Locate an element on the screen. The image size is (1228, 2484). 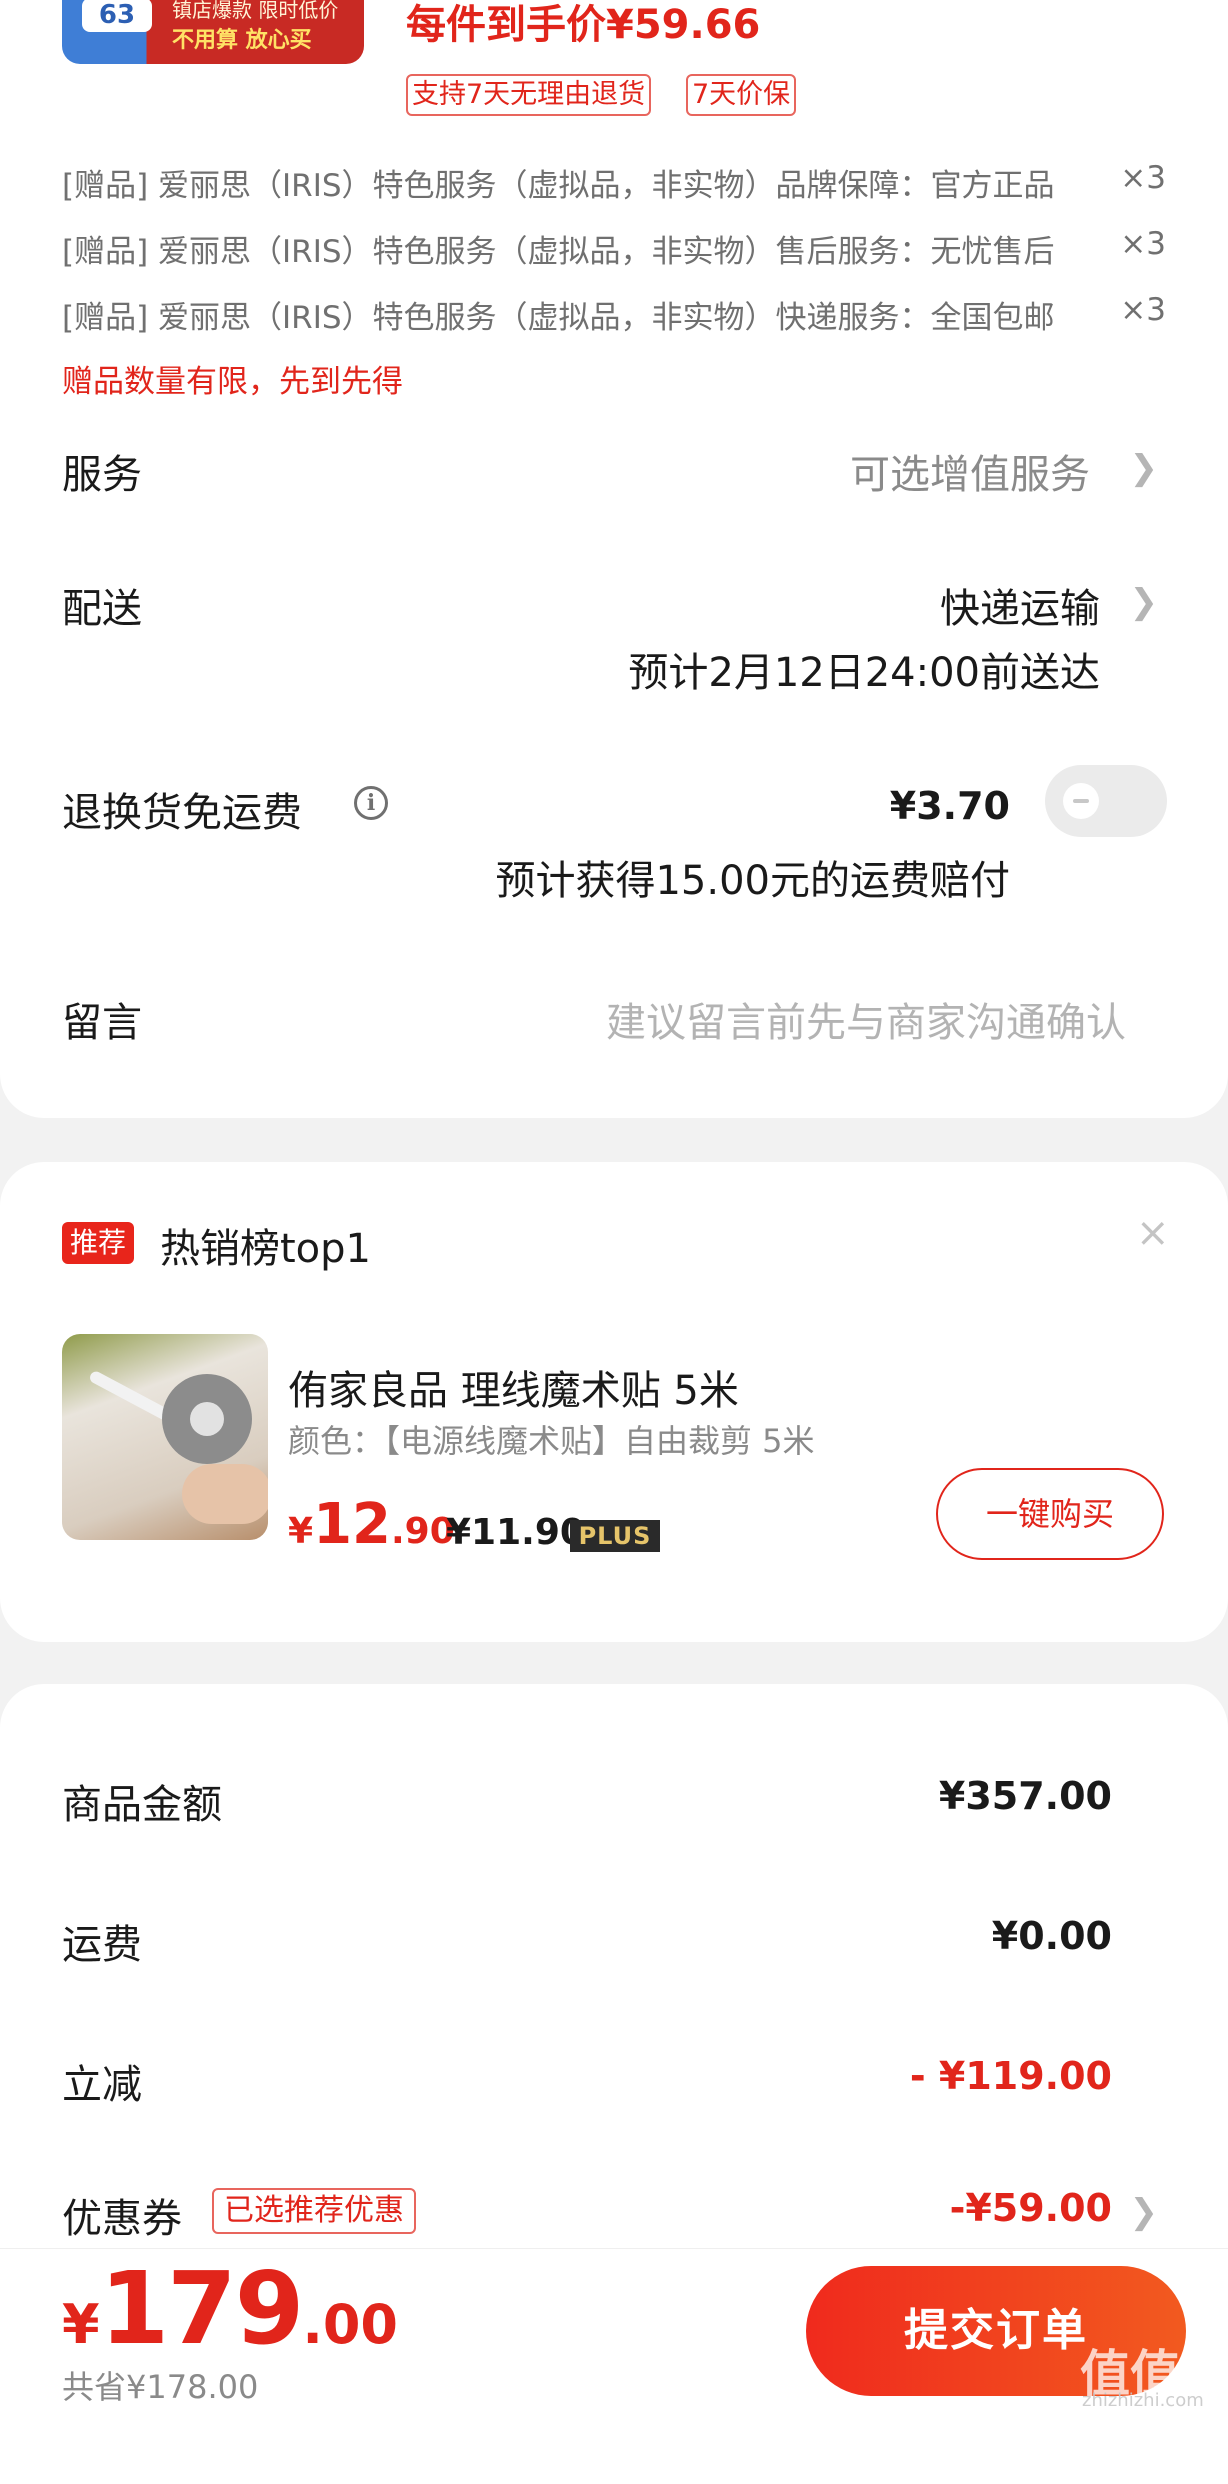
recommend-title: 热销榜top1 is located at coordinates (265, 1249).